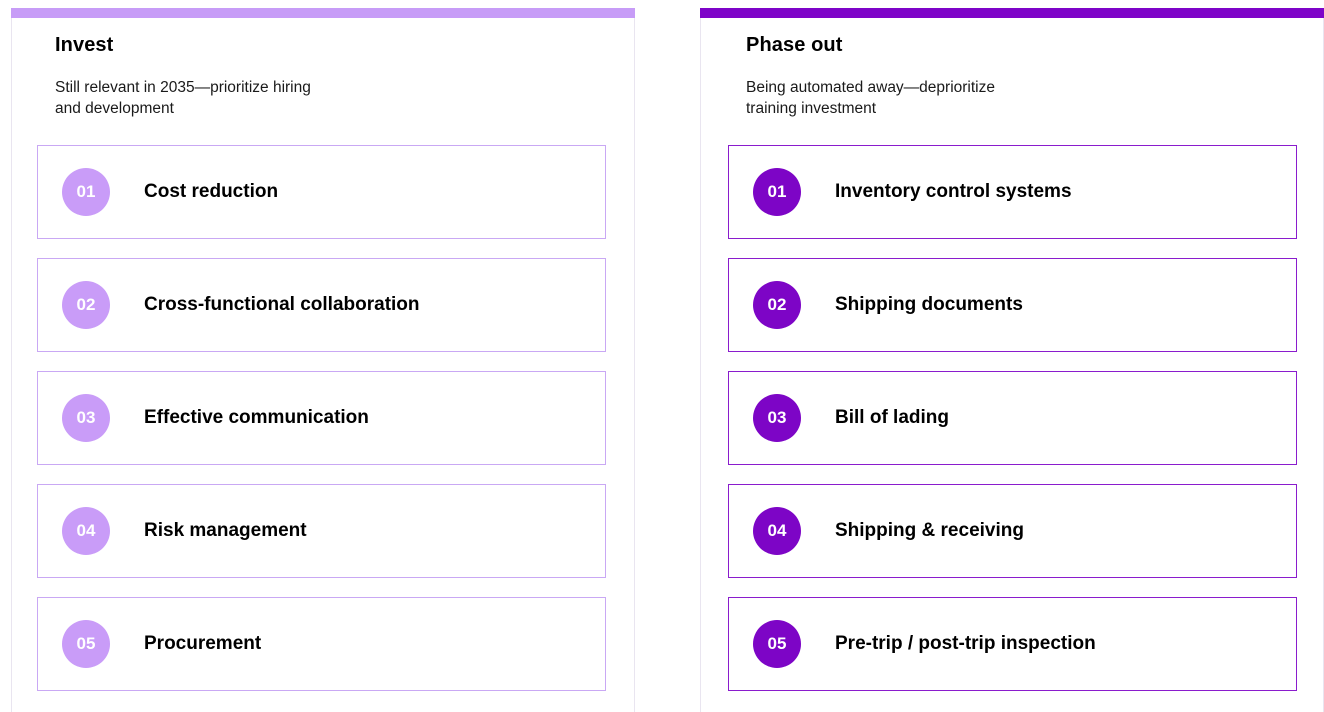  Describe the element at coordinates (811, 108) in the screenshot. I see `phase-out-subtitle-line-2: training investment` at that location.